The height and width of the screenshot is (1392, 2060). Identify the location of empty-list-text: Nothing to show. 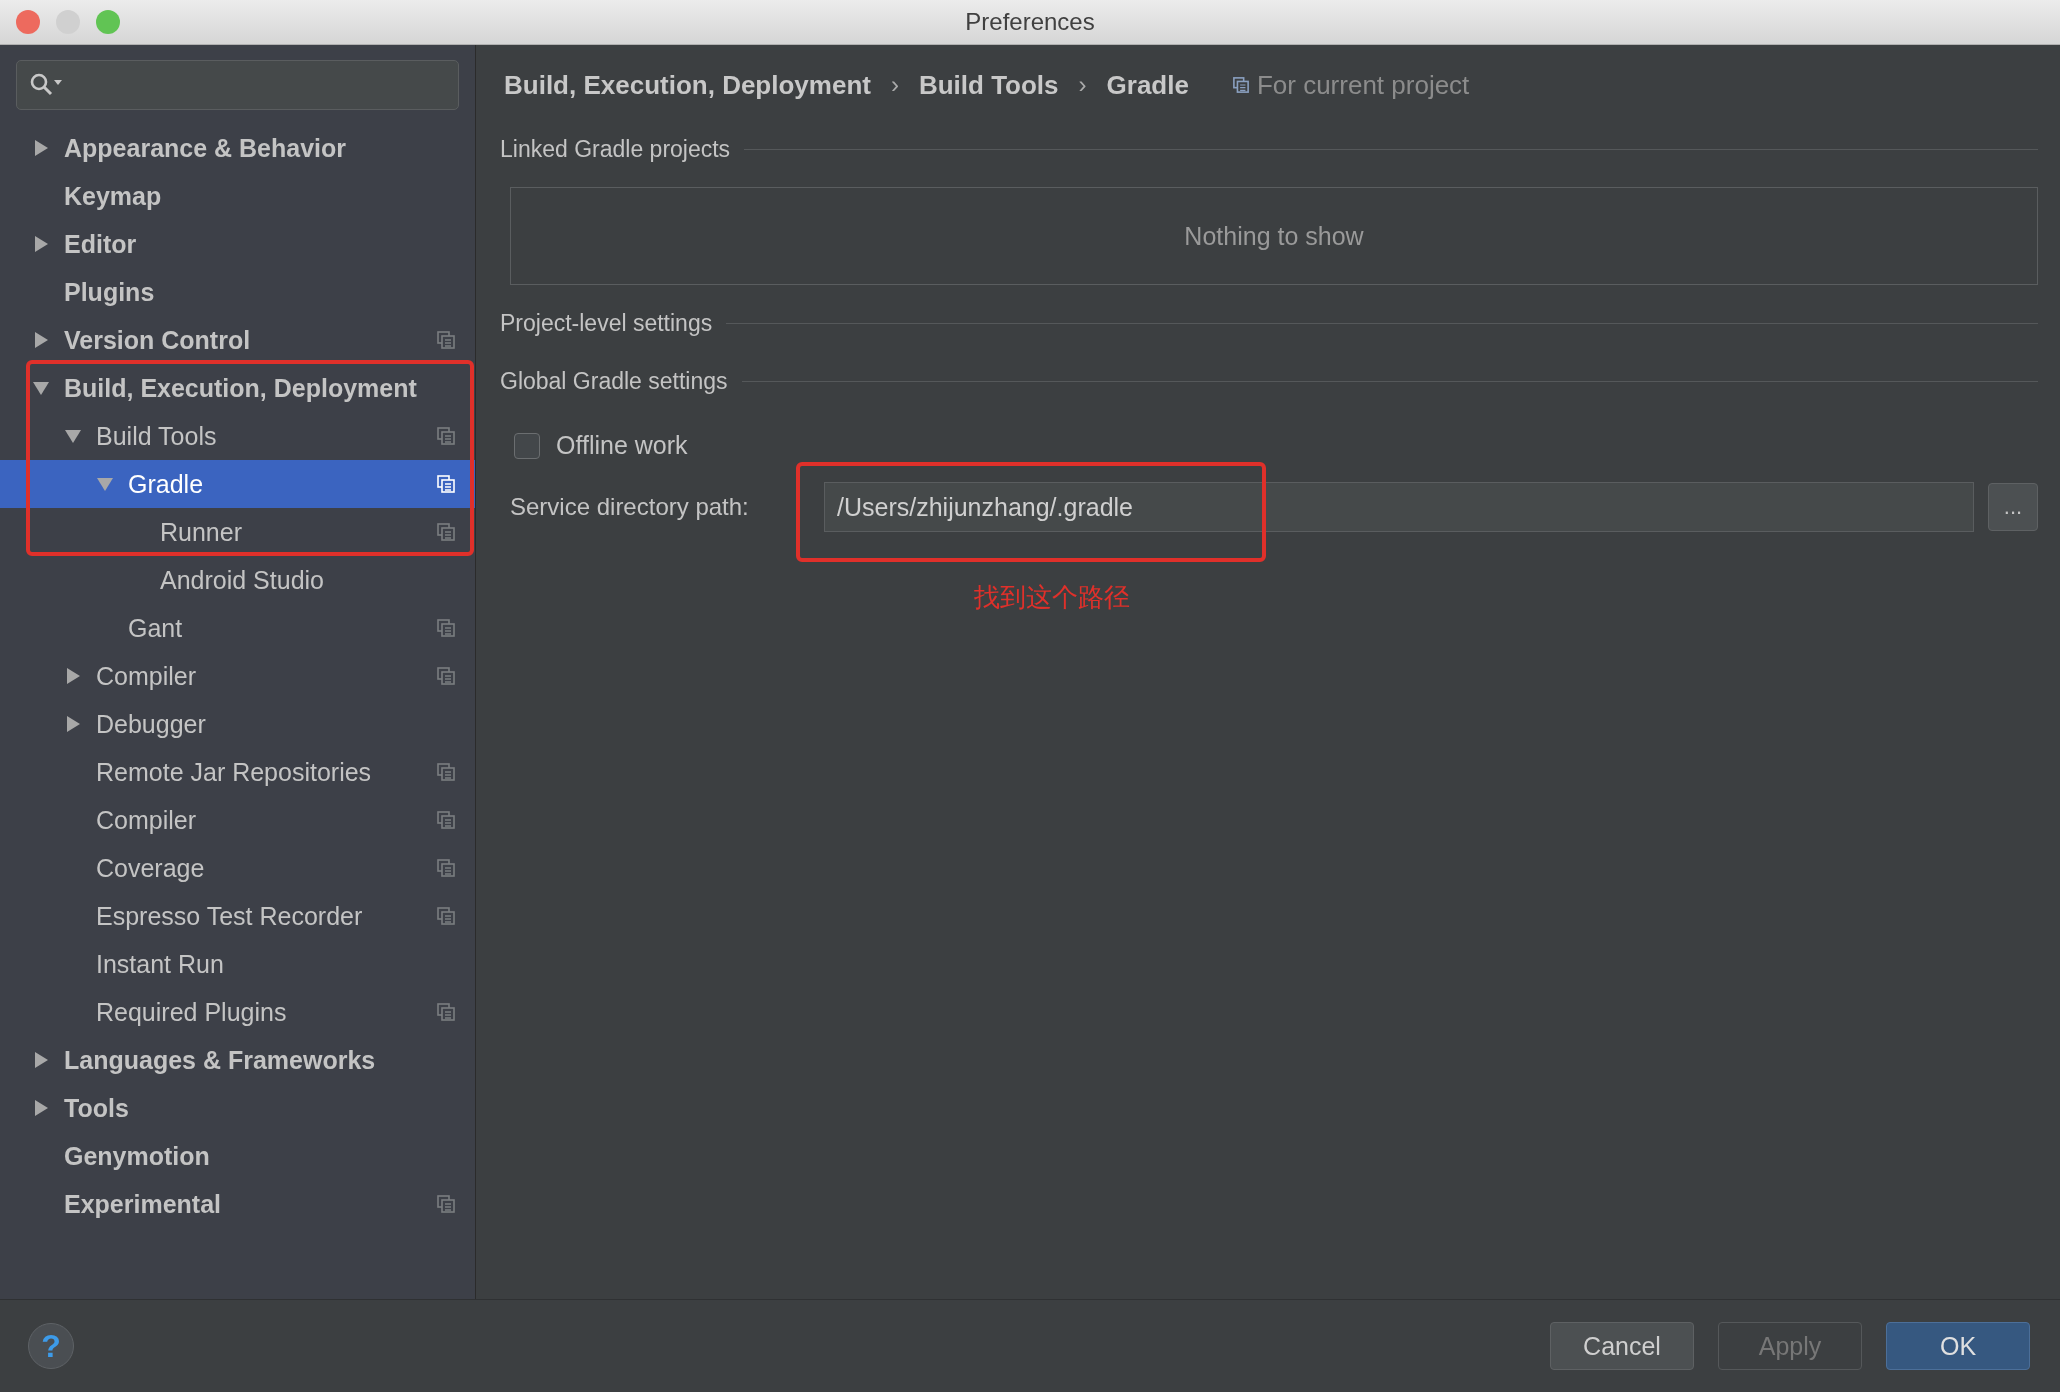
(1274, 236).